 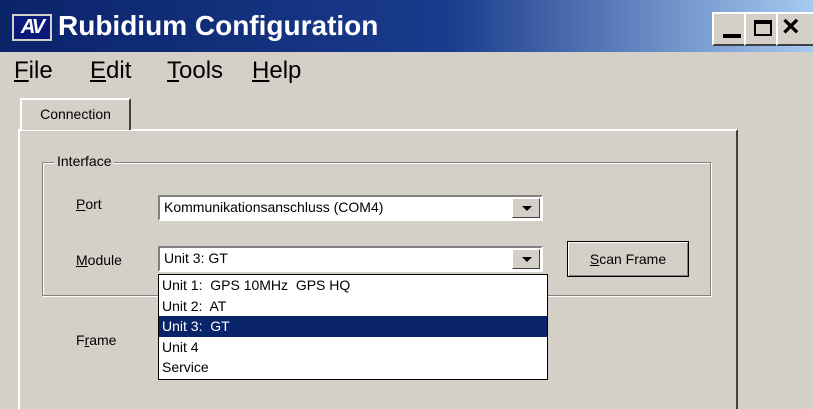 What do you see at coordinates (406, 26) in the screenshot?
I see `title-bar: AV Rubidium Configuration ×` at bounding box center [406, 26].